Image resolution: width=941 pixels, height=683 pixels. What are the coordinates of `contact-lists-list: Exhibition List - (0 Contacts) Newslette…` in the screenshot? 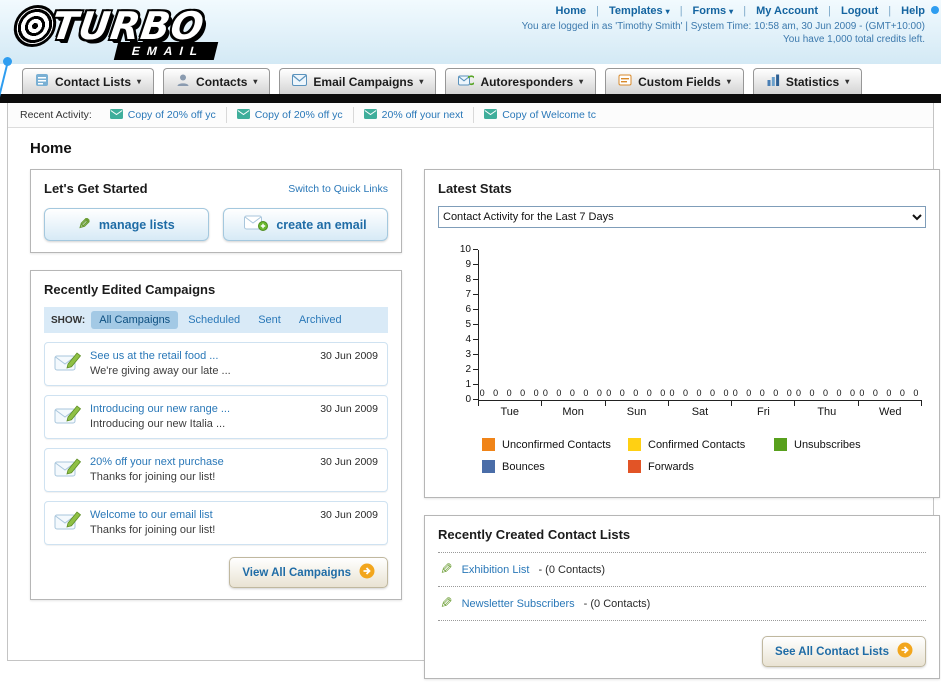 It's located at (682, 586).